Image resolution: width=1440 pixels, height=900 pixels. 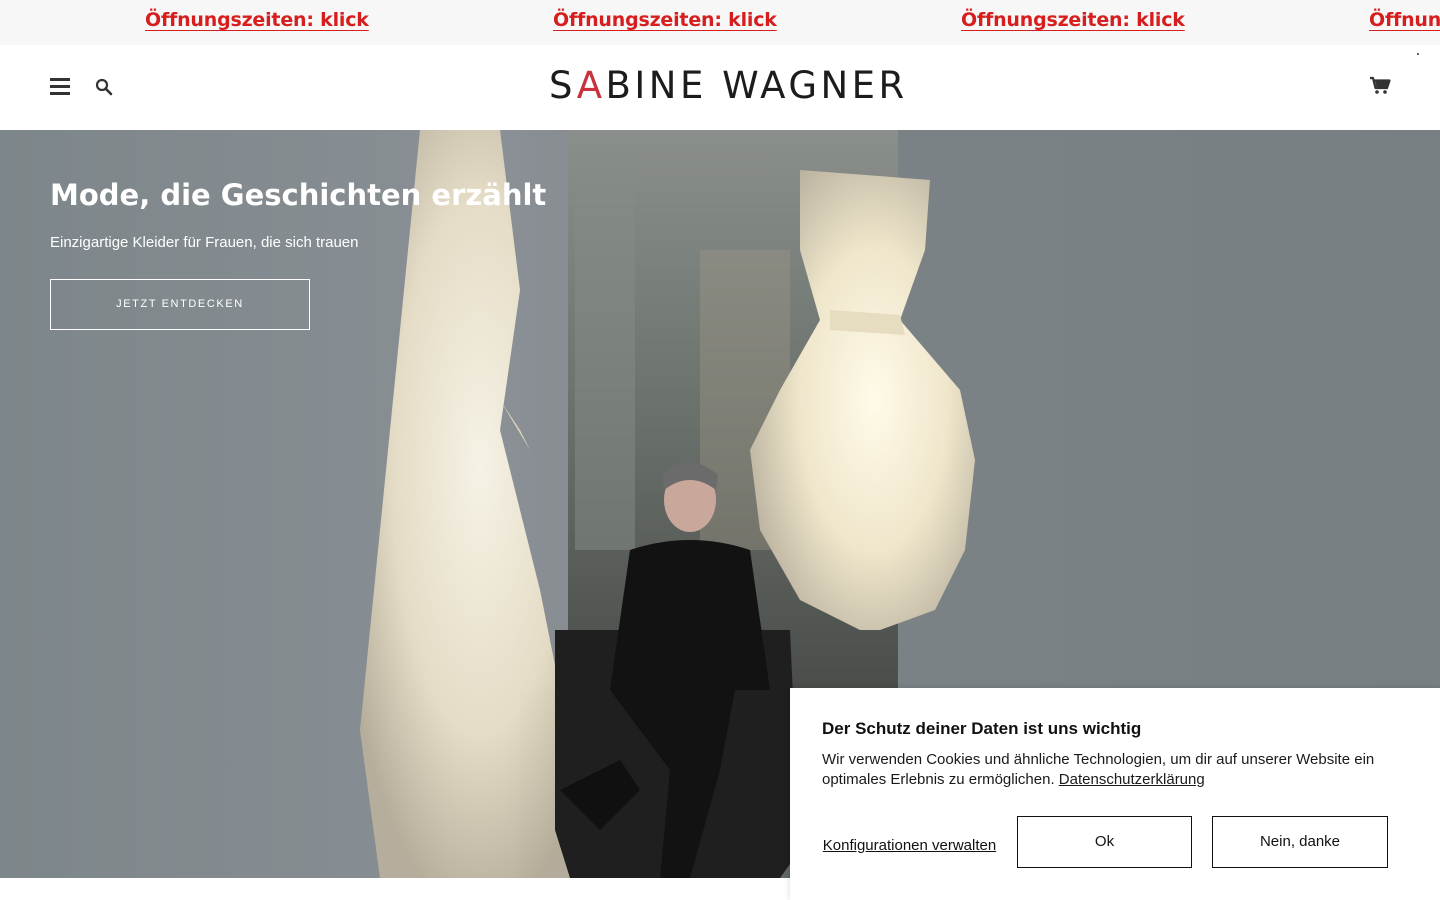 I want to click on hamburger-icon, so click(x=60, y=86).